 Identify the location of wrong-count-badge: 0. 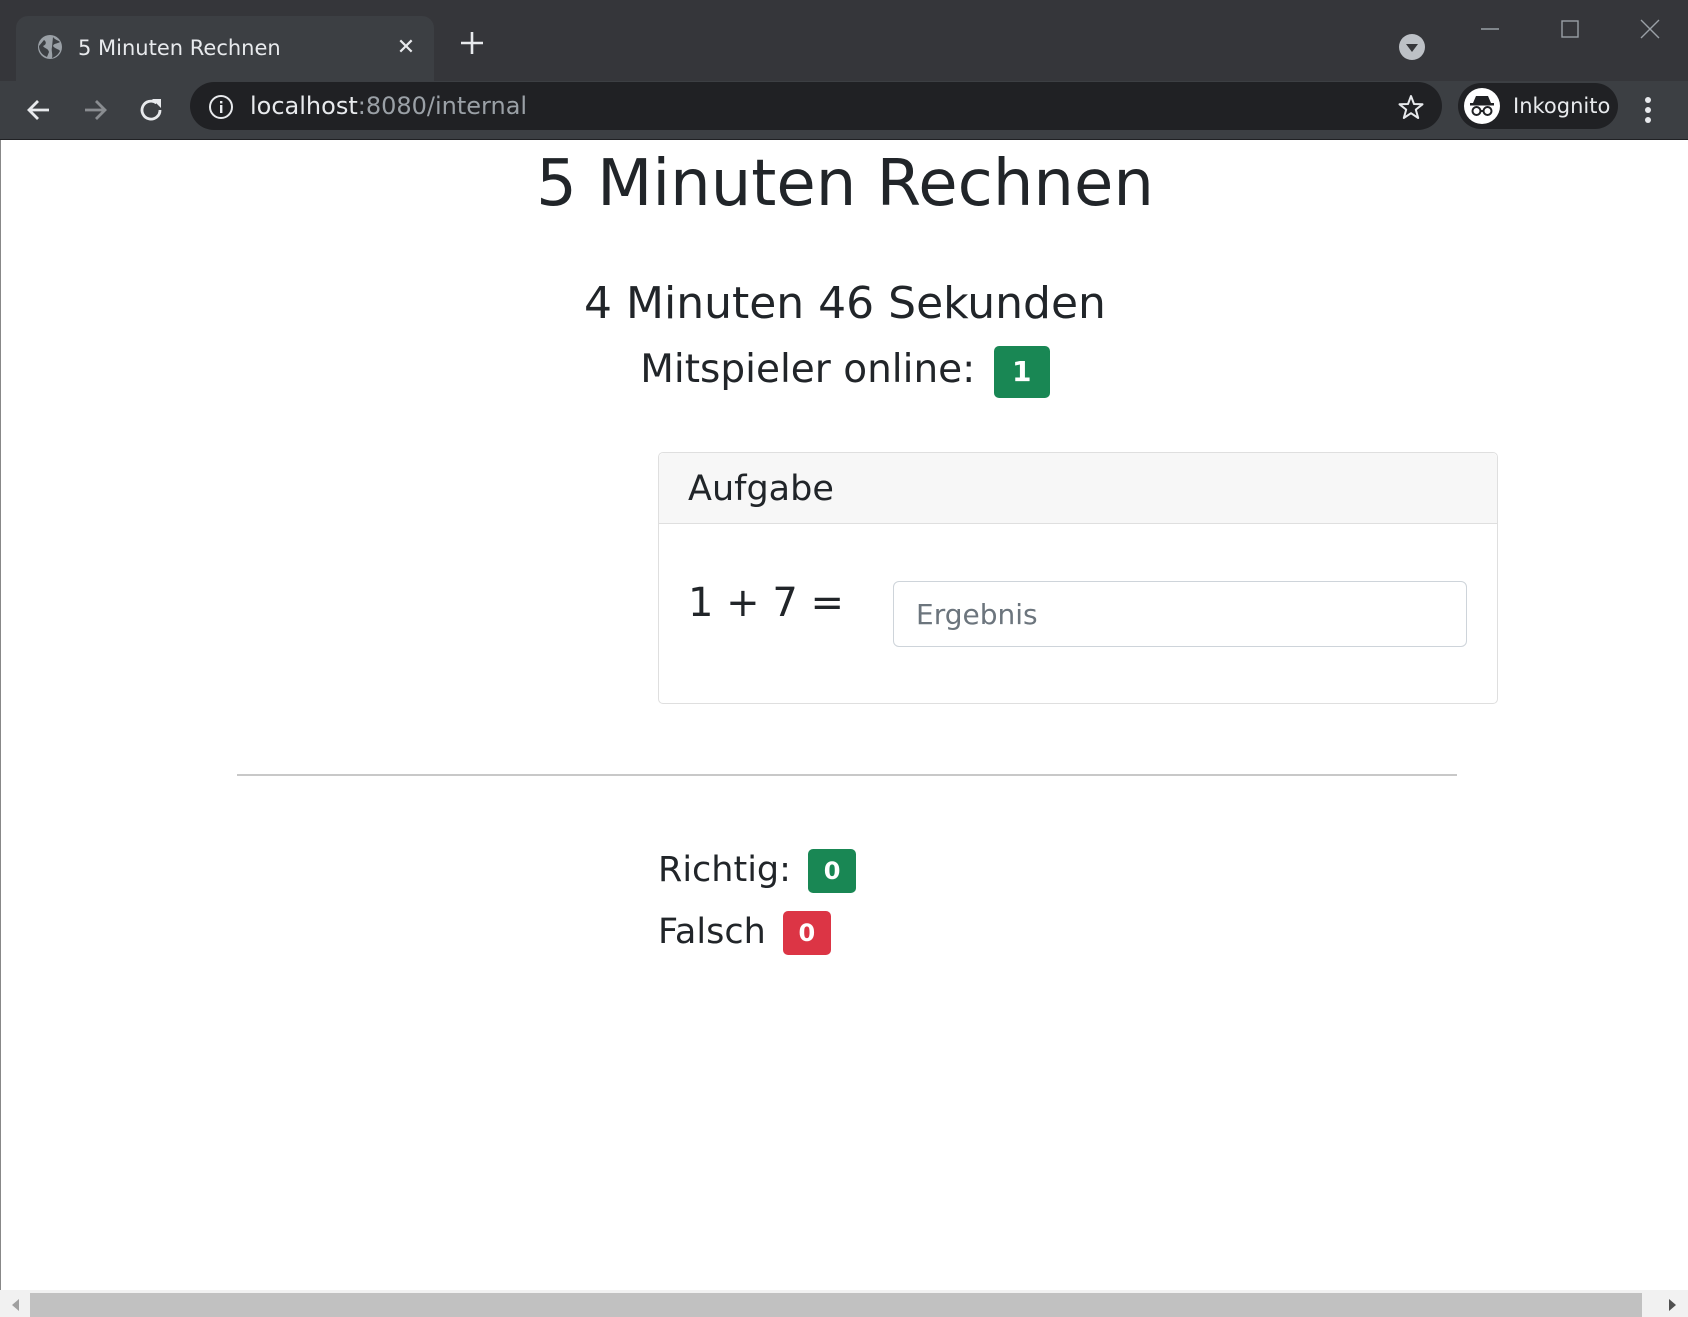
(806, 933).